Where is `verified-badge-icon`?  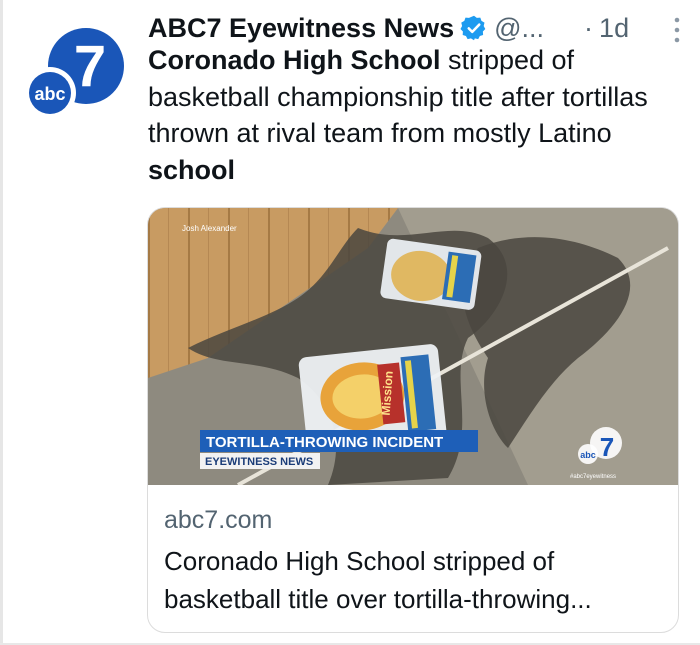
verified-badge-icon is located at coordinates (473, 28).